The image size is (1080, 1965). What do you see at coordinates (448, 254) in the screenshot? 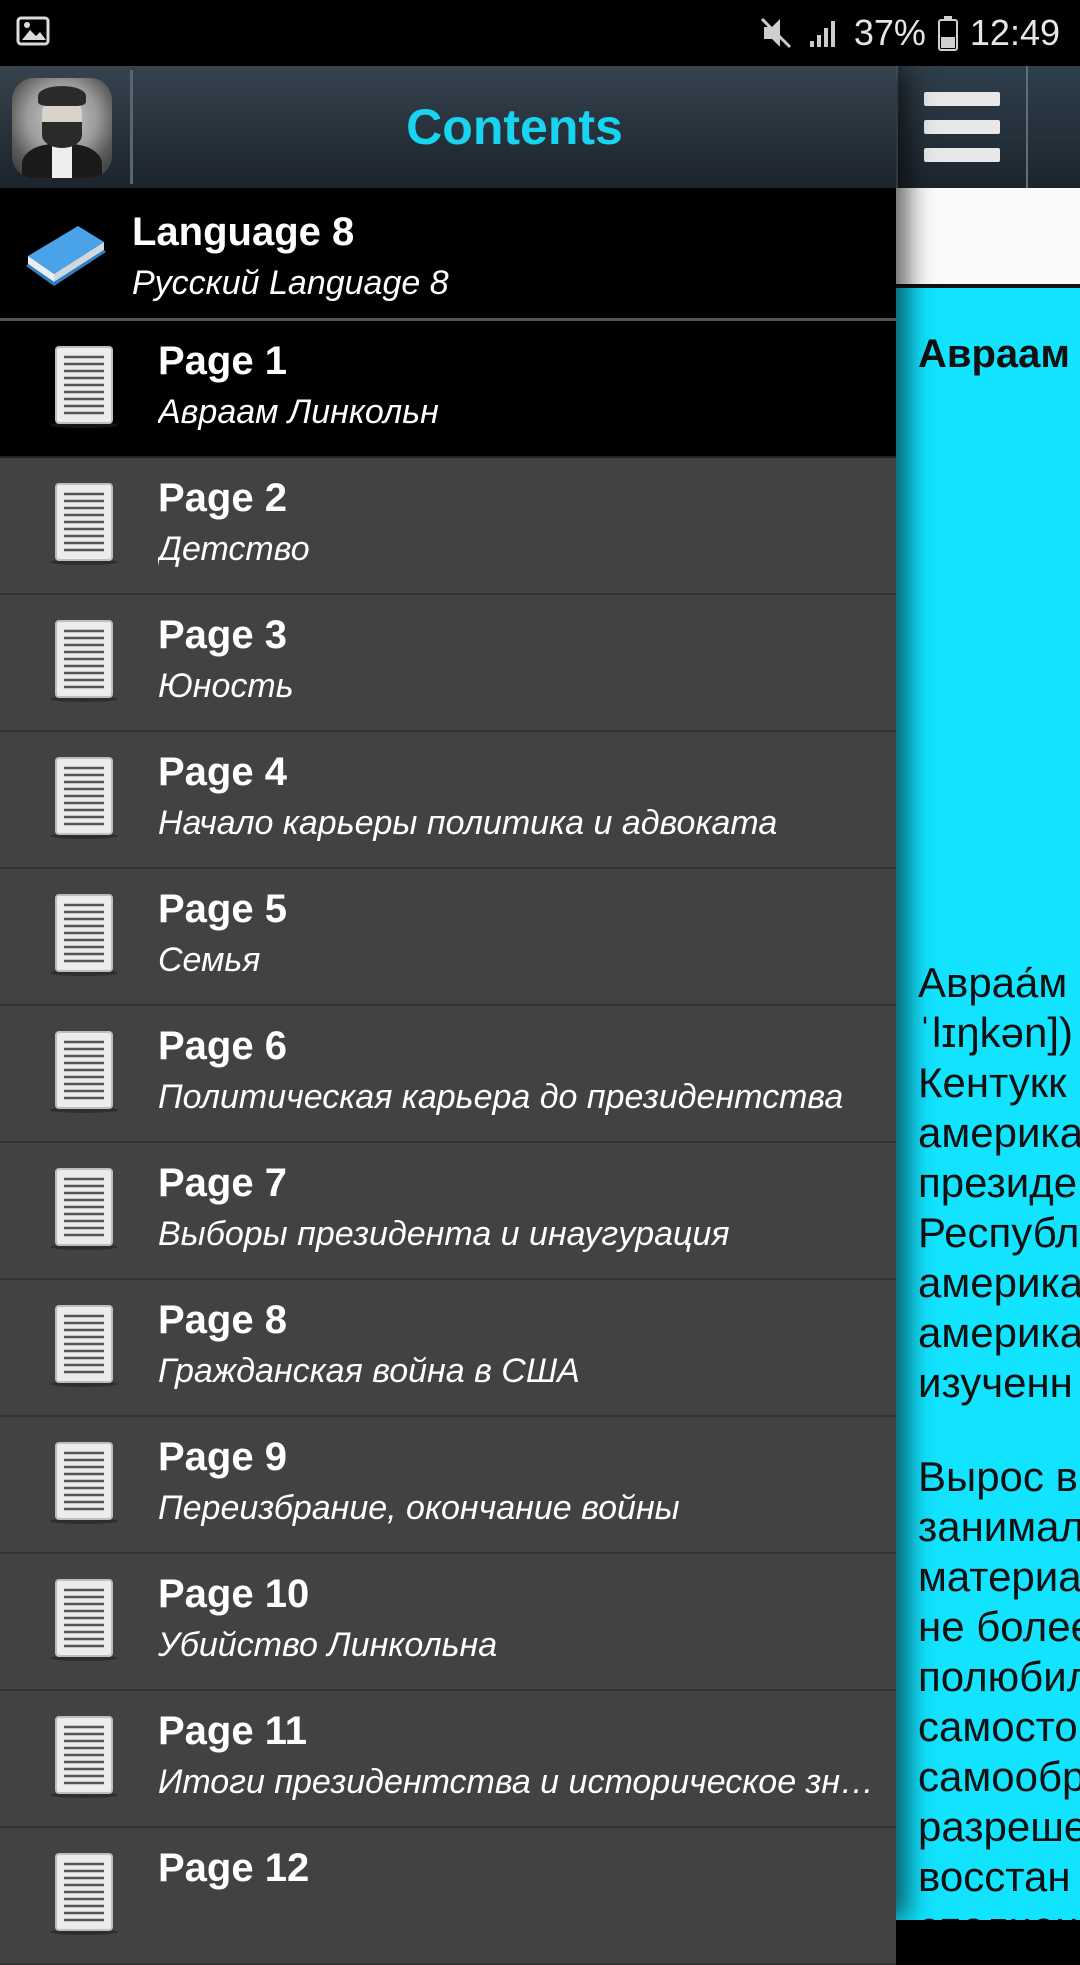
I see `book-header: Language 8 Русский Language 8` at bounding box center [448, 254].